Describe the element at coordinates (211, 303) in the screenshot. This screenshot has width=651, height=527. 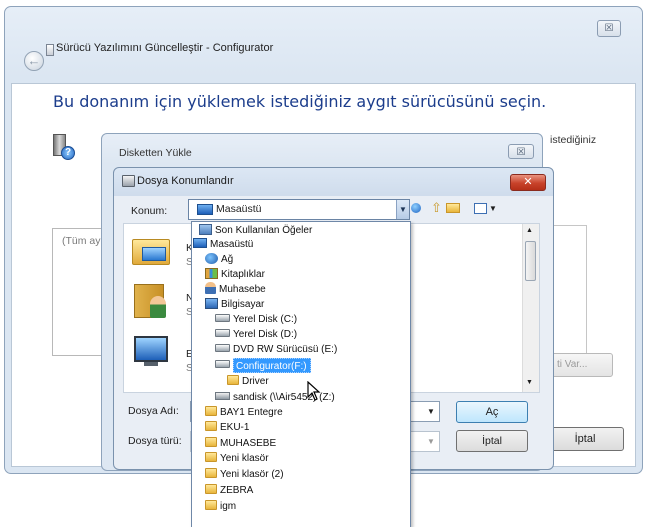
I see `computer-icon` at that location.